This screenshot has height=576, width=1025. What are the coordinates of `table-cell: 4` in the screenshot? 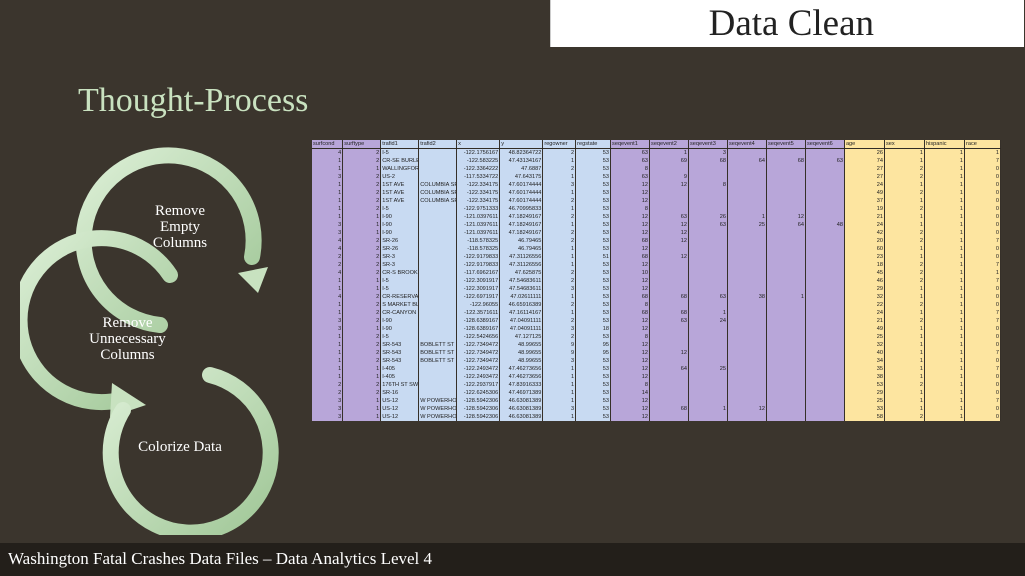 It's located at (328, 152).